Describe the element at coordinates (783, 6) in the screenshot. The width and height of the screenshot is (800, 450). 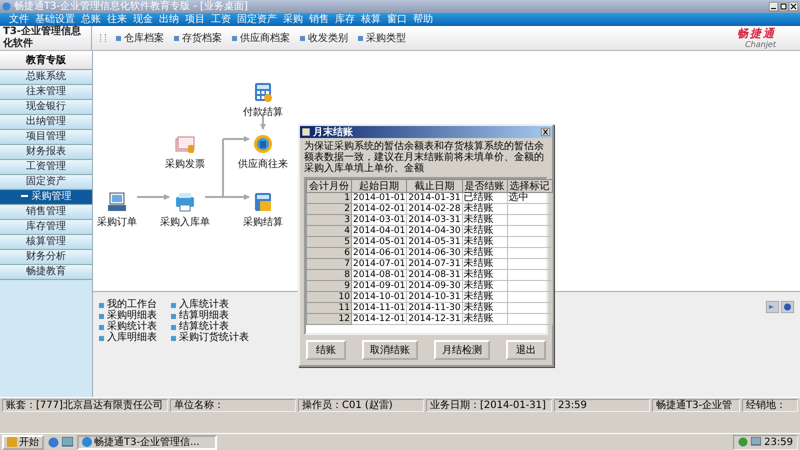
I see `maximize-icon` at that location.